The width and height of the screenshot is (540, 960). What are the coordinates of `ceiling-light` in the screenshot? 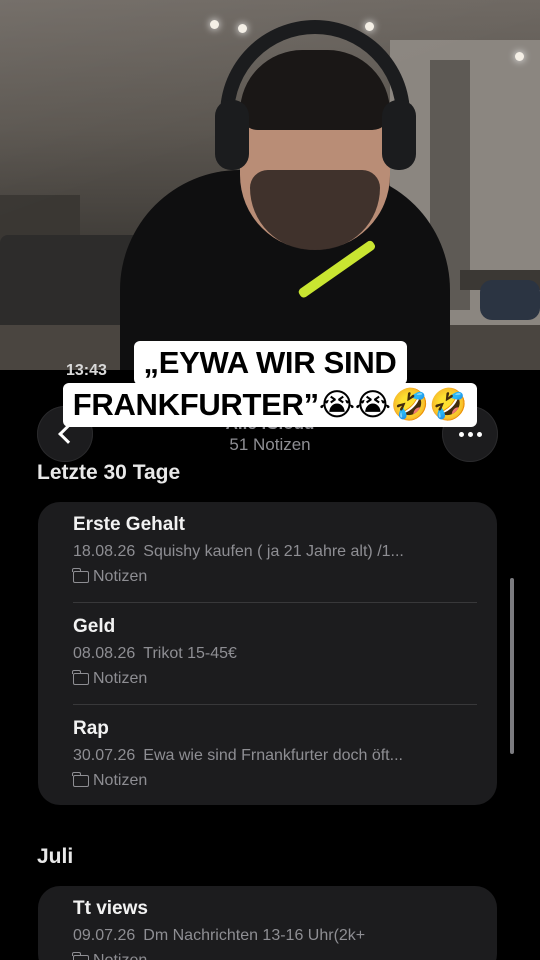 It's located at (519, 56).